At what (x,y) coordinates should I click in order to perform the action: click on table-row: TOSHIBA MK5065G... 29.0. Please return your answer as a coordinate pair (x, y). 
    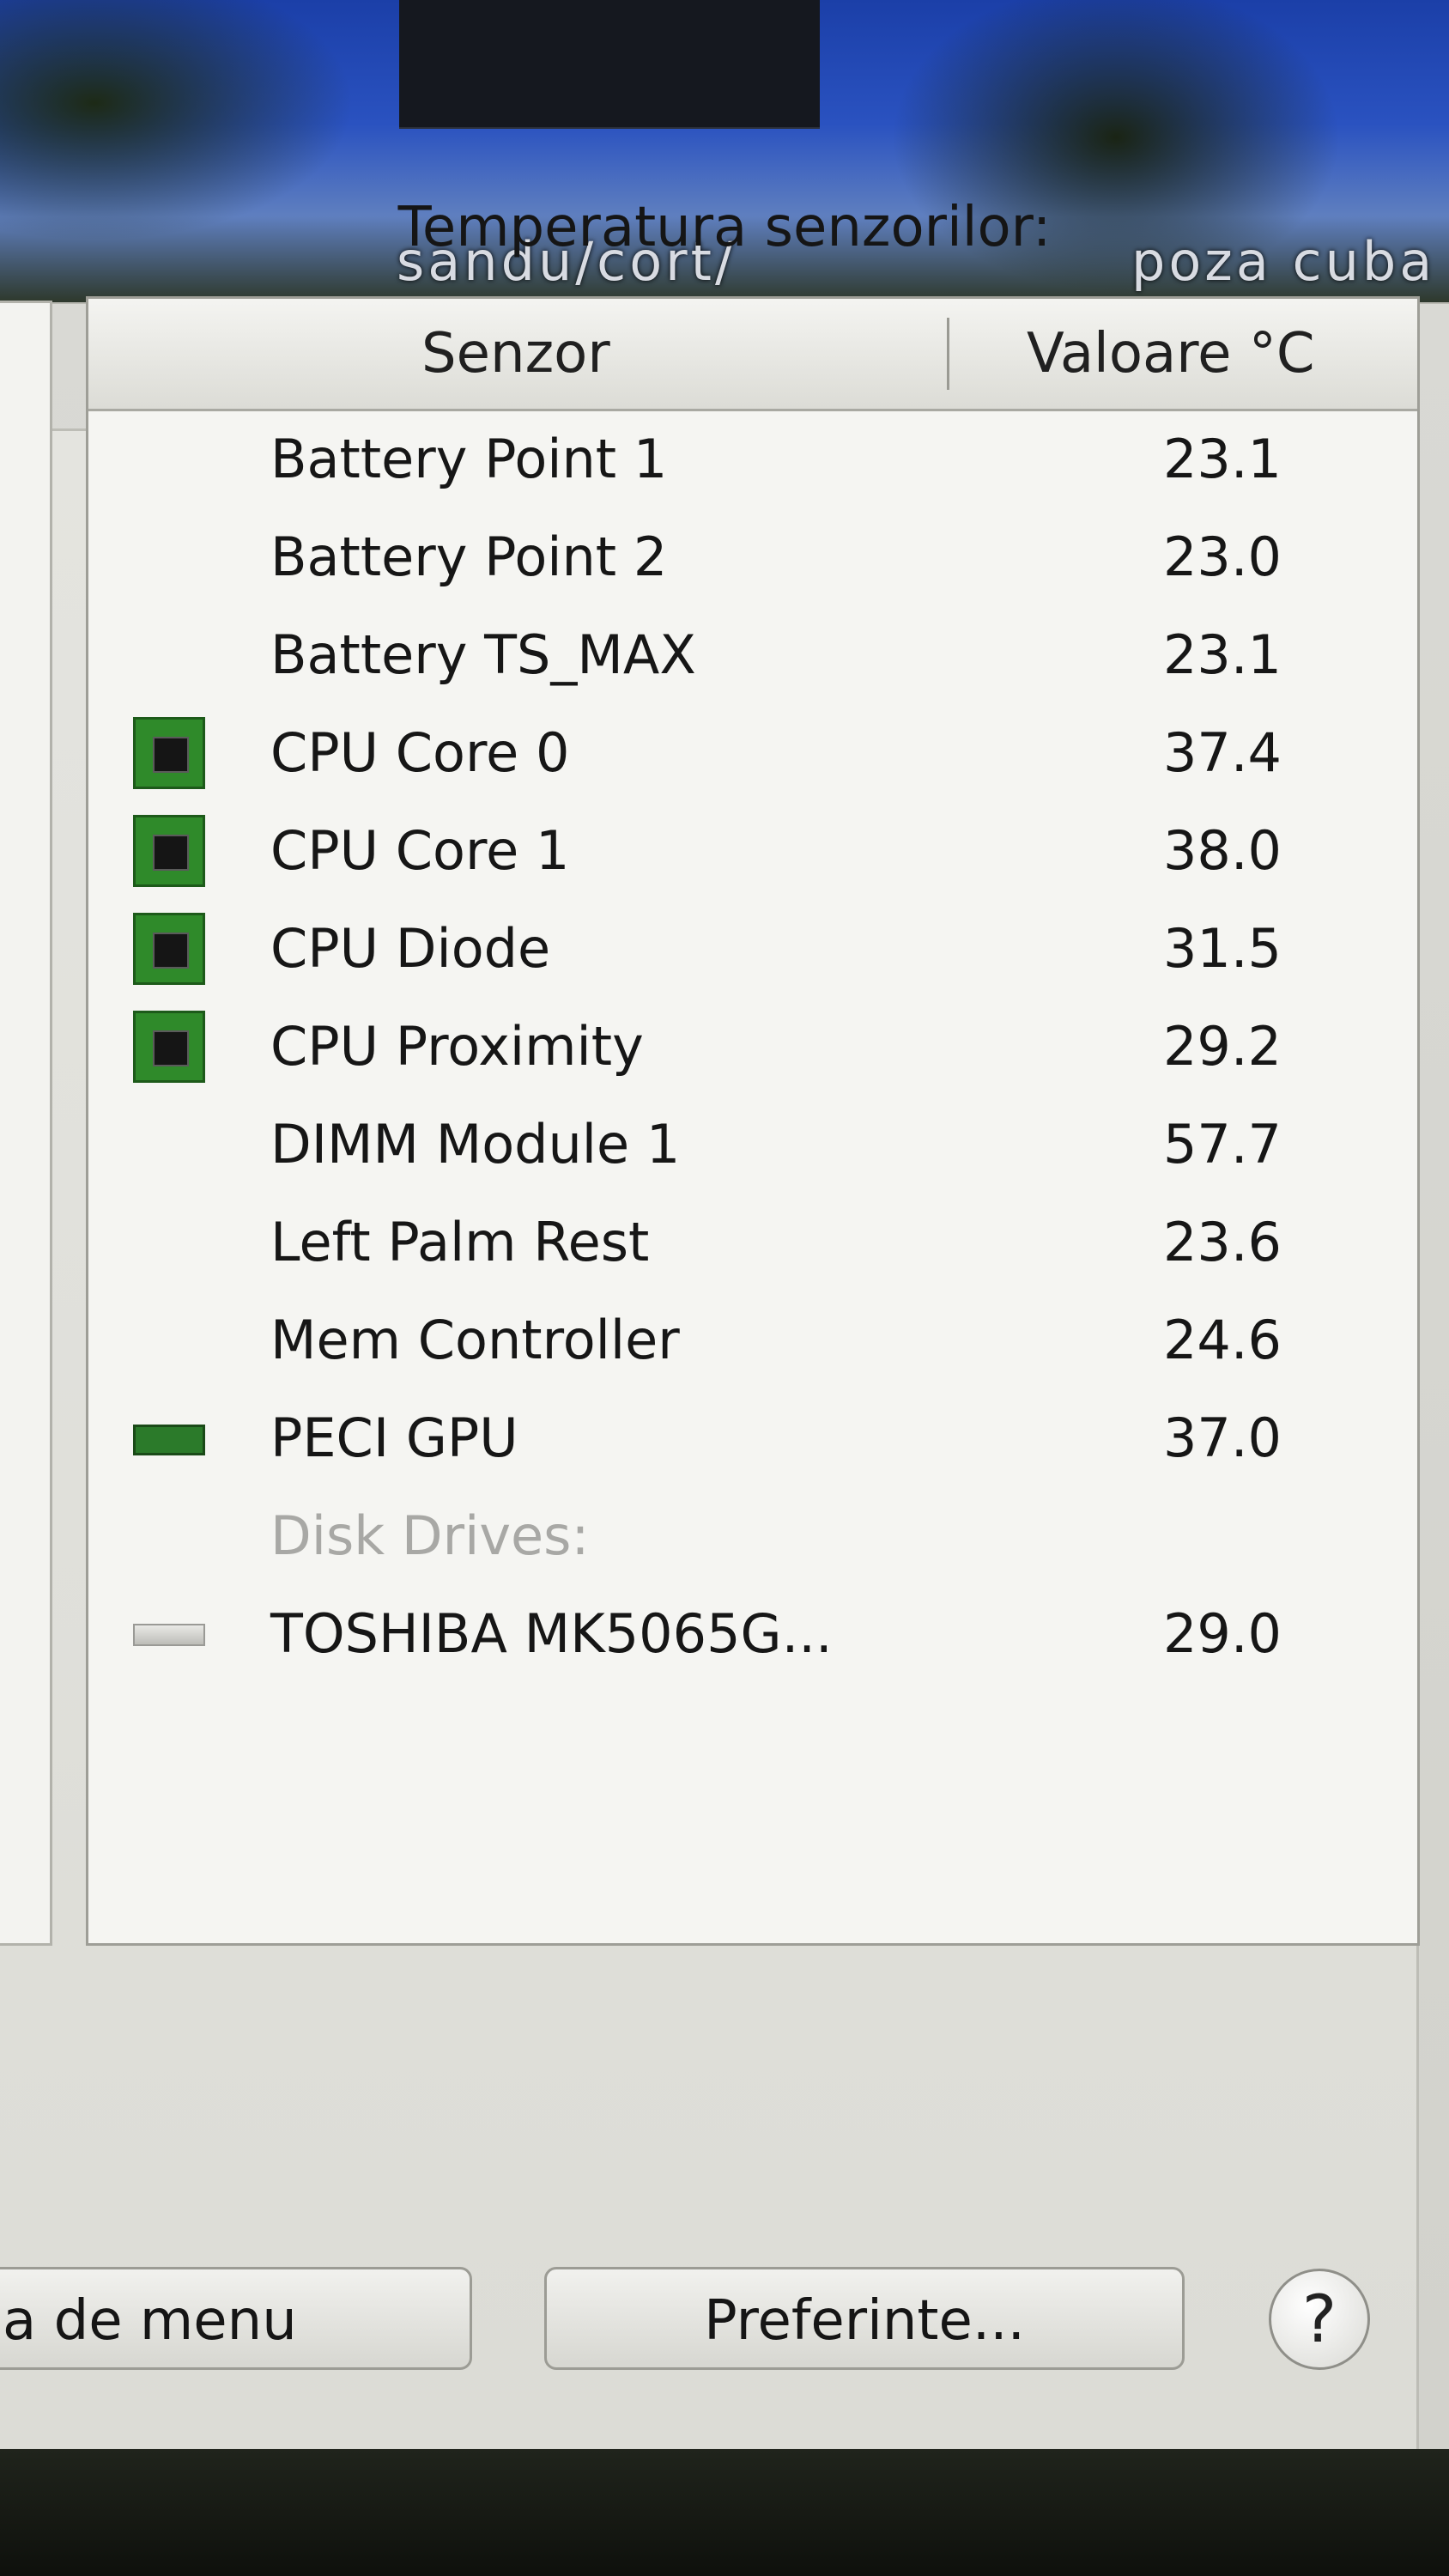
    Looking at the image, I should click on (752, 1634).